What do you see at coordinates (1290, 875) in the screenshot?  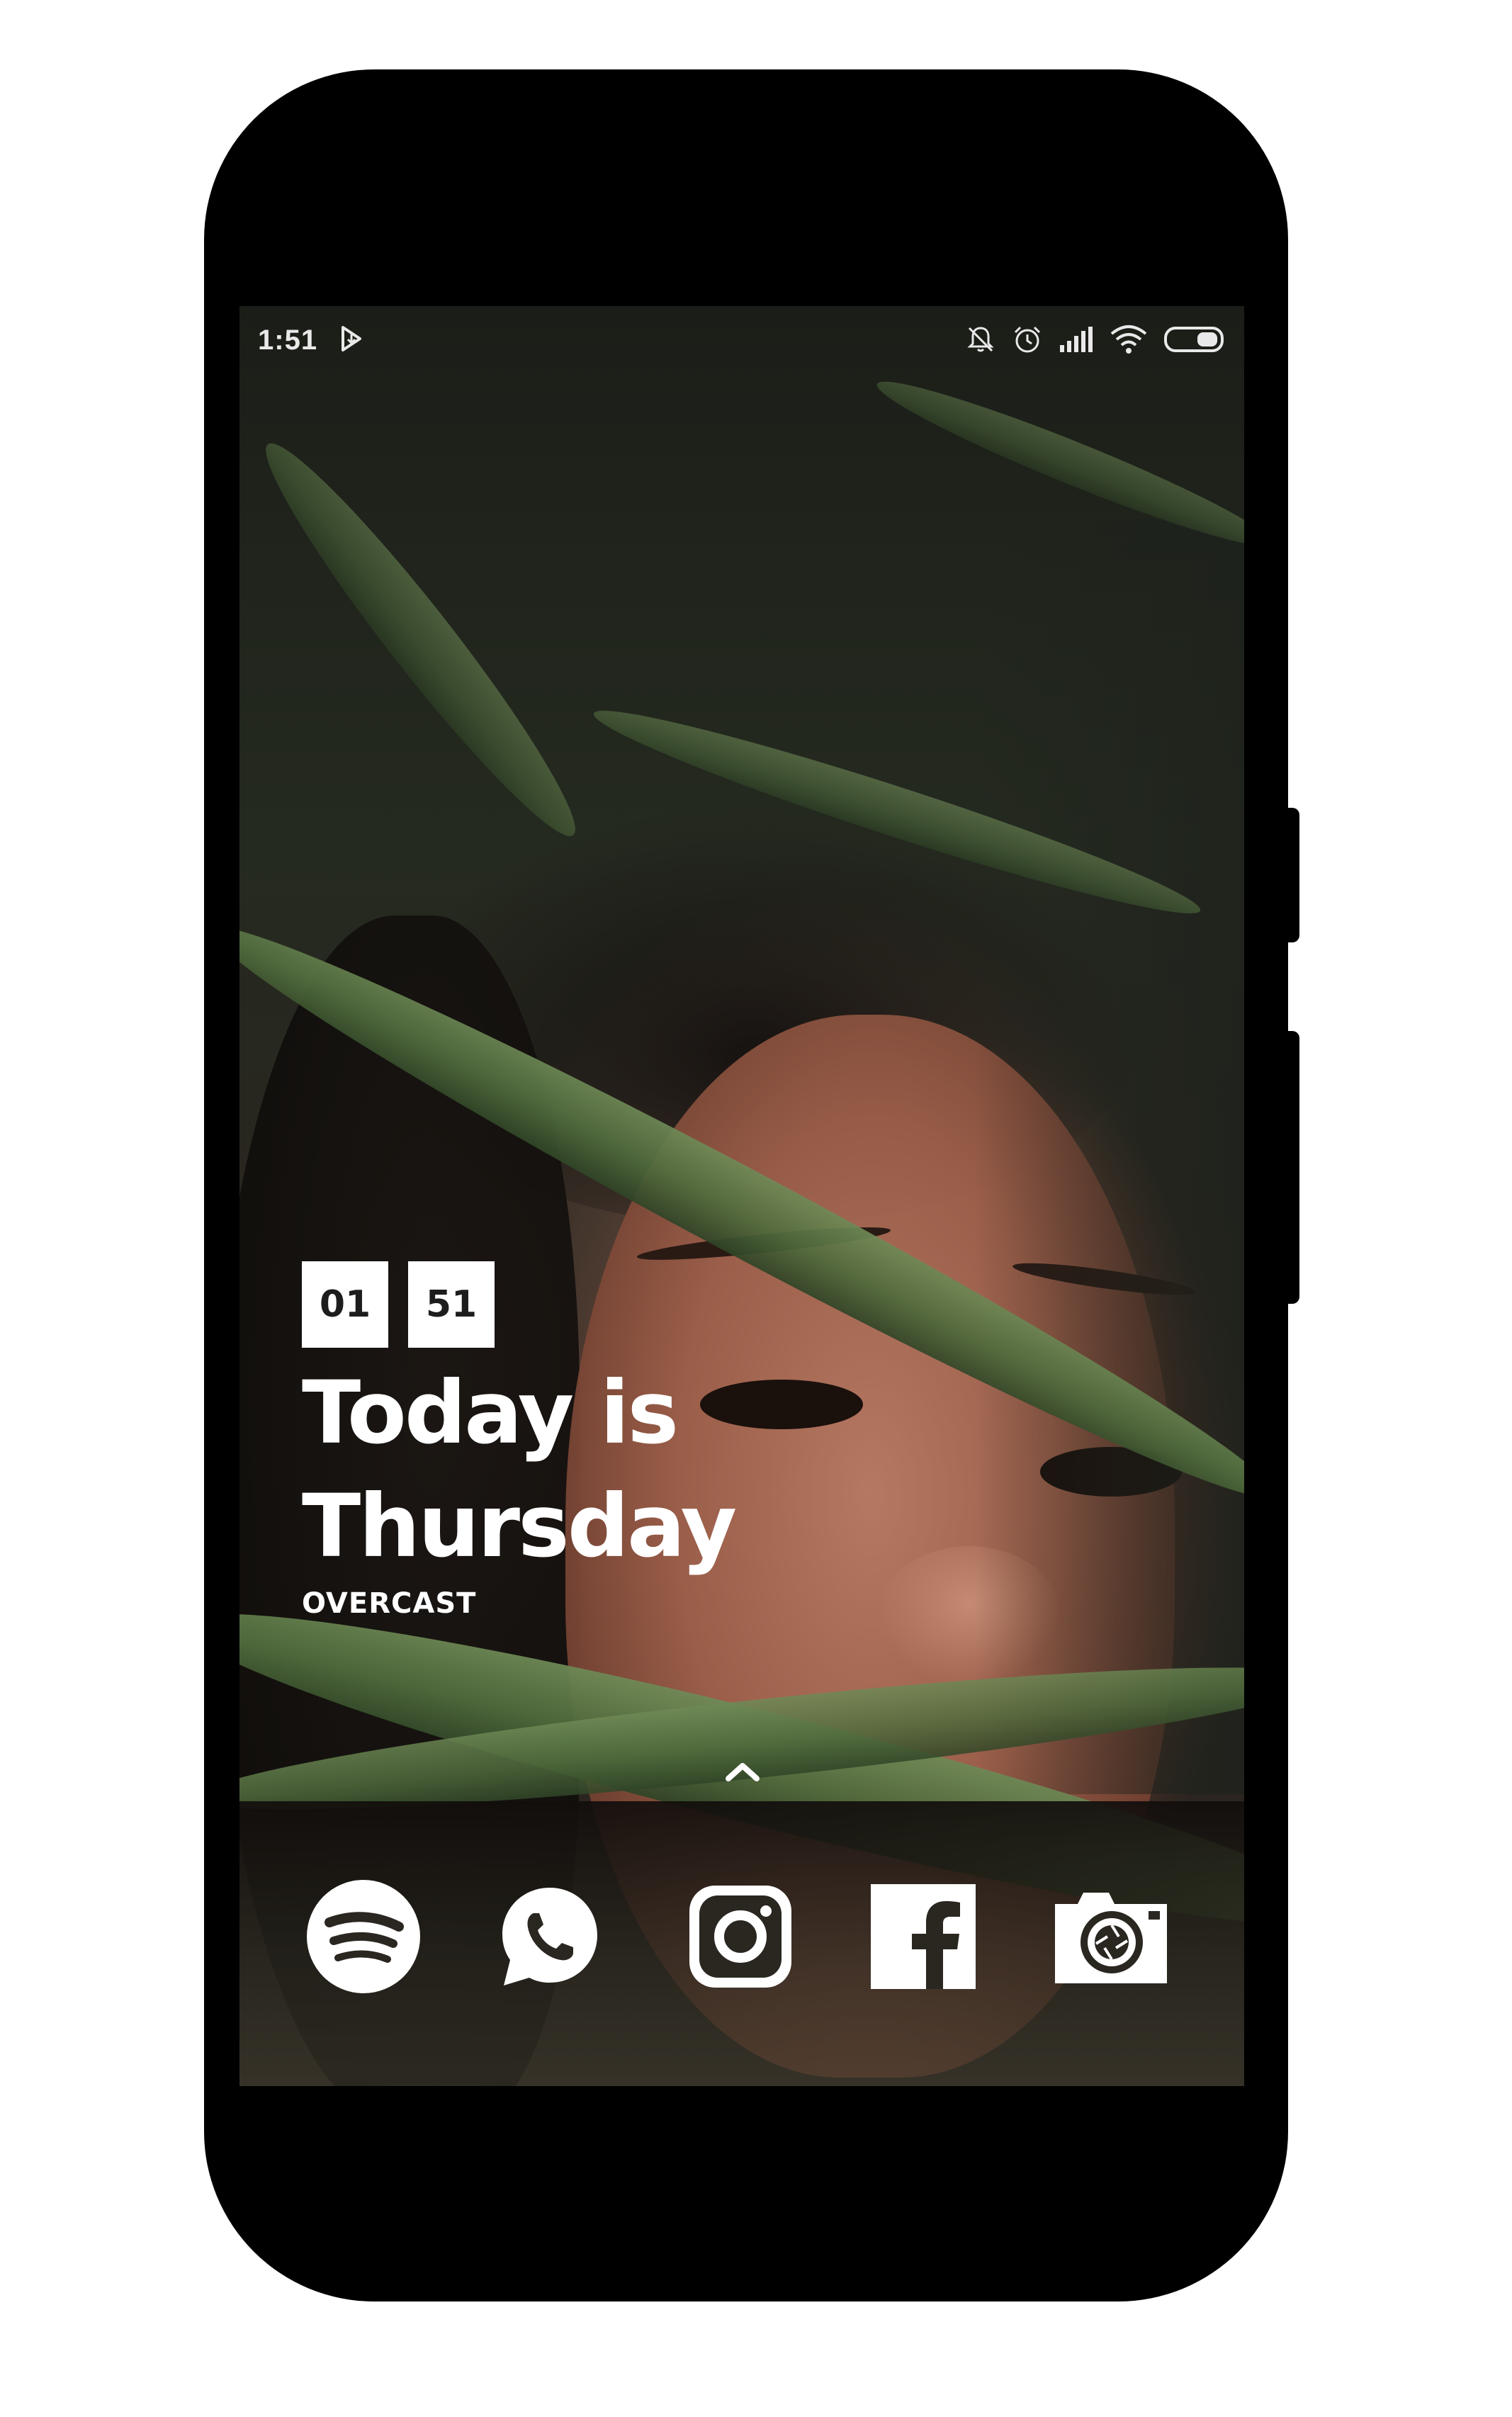 I see `power-button` at bounding box center [1290, 875].